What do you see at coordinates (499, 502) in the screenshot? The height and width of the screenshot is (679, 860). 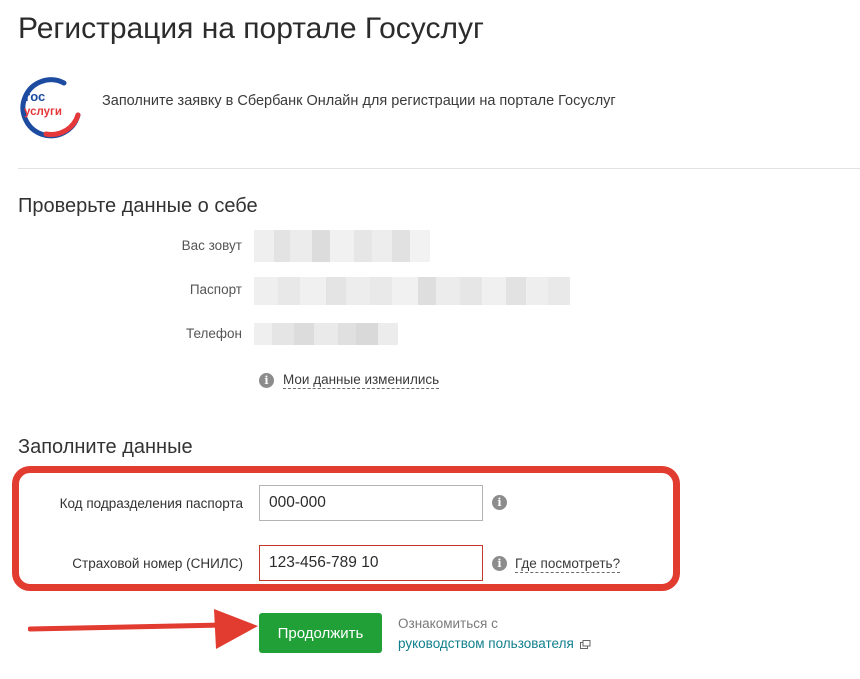 I see `passport-code-info-icon: i` at bounding box center [499, 502].